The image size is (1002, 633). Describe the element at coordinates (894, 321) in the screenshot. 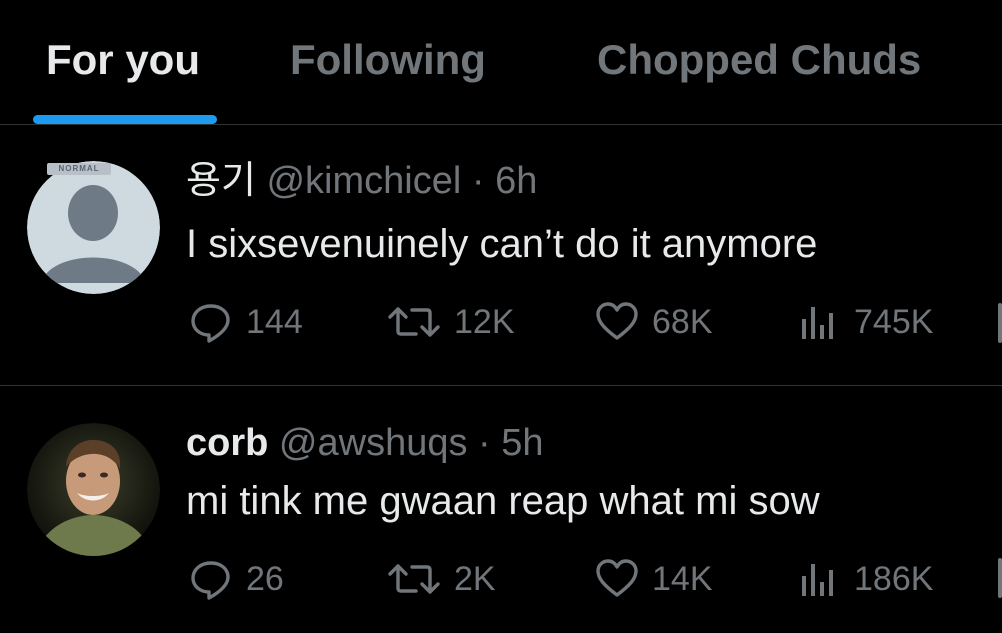

I see `view-count: 745K` at that location.